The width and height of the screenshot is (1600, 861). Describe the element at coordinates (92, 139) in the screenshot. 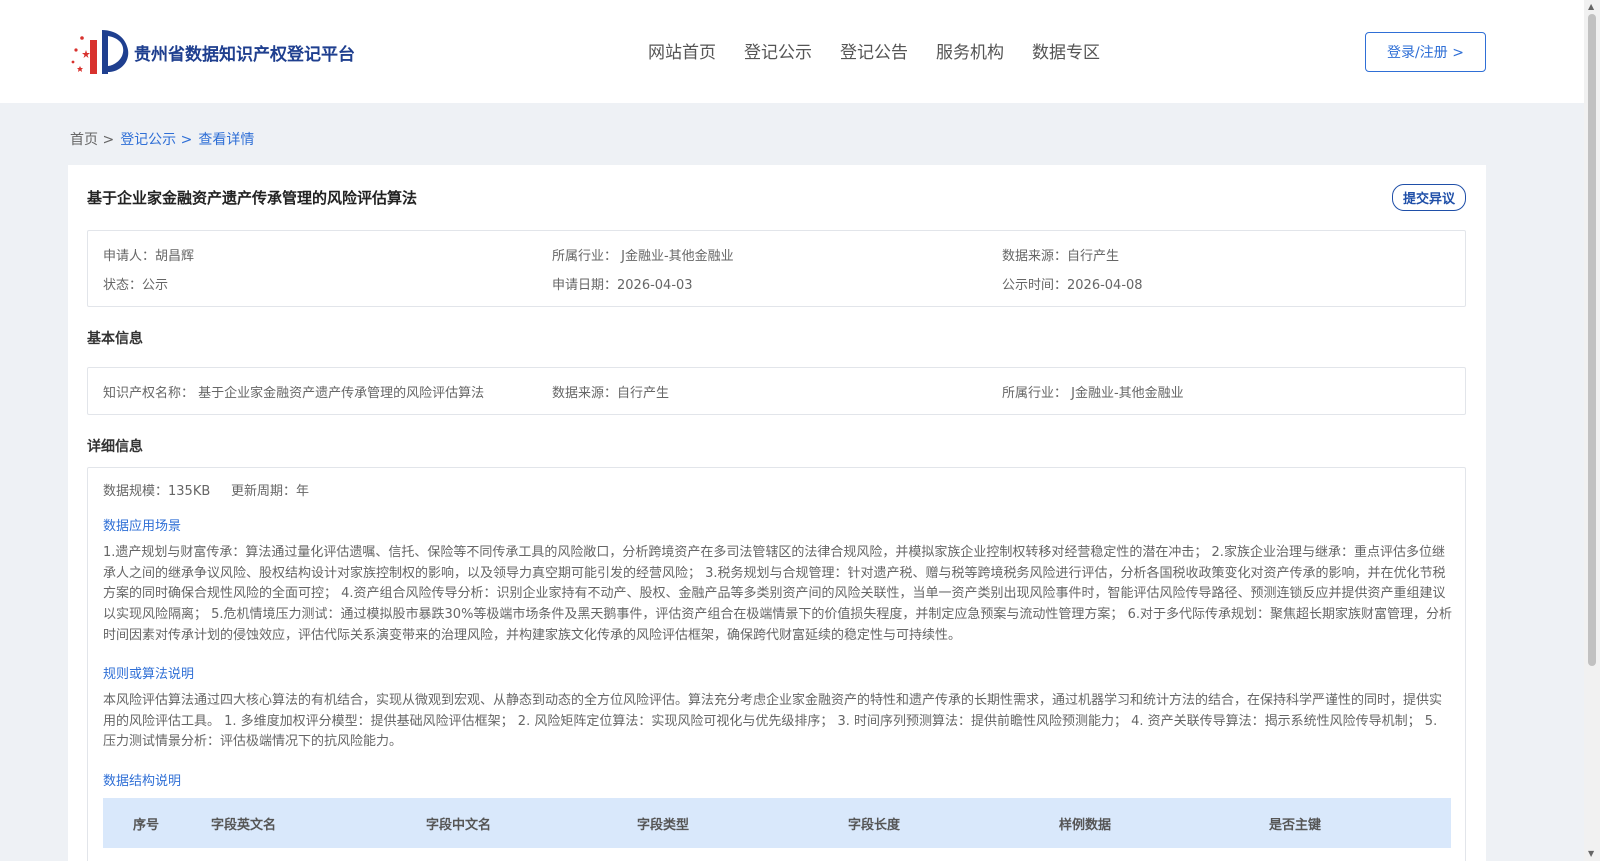

I see `breadcrumb-home: 首页 >` at that location.